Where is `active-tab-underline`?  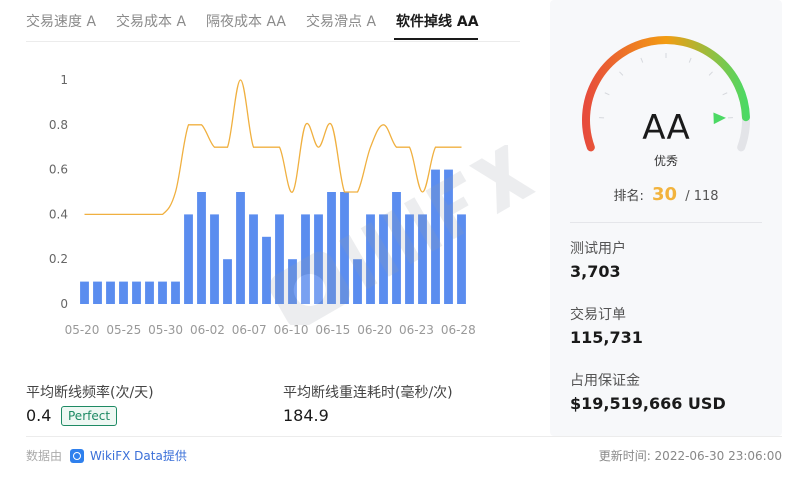 active-tab-underline is located at coordinates (436, 39).